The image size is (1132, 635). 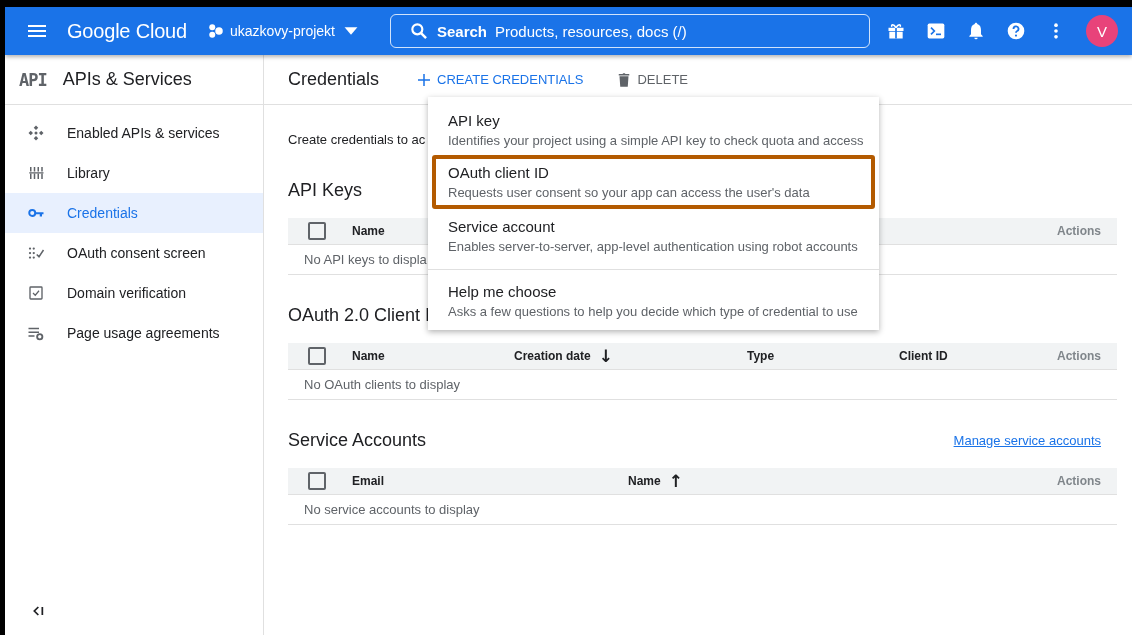 What do you see at coordinates (823, 356) in the screenshot?
I see `column-header: Type` at bounding box center [823, 356].